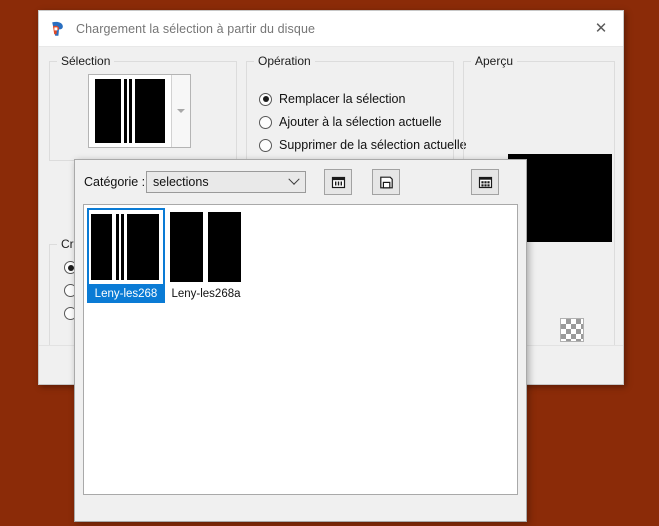  Describe the element at coordinates (58, 29) in the screenshot. I see `paintshop-pro-icon` at that location.